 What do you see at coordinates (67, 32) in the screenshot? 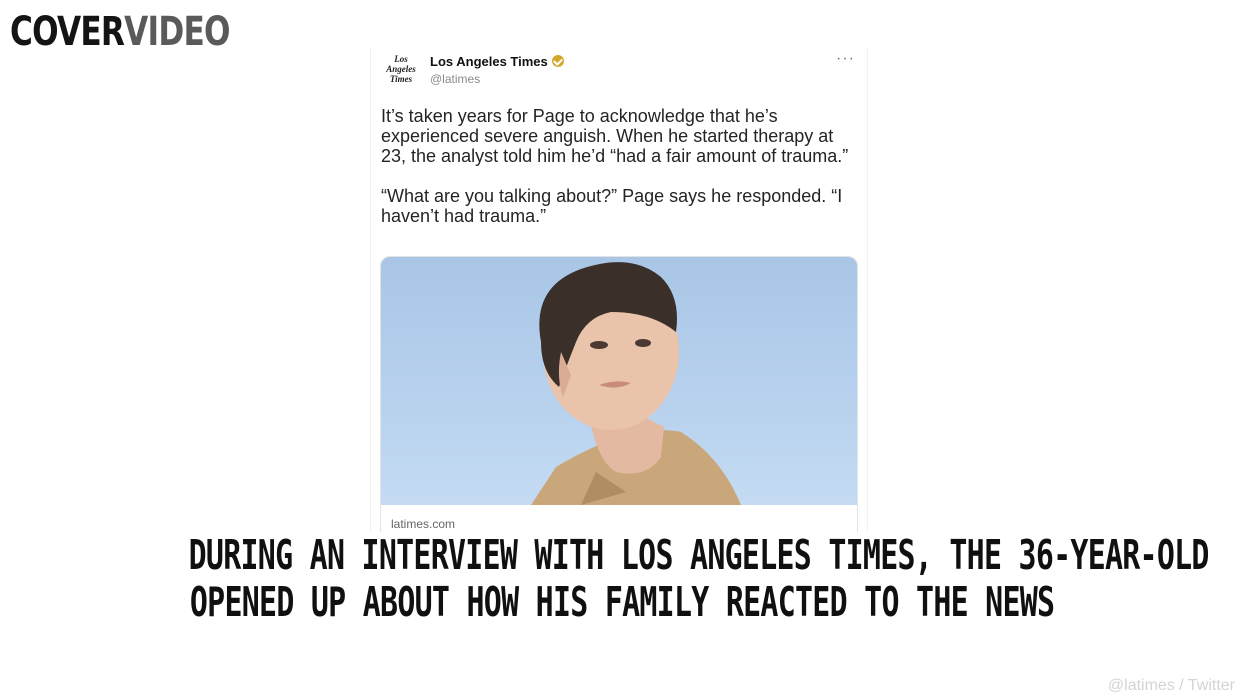
I see `brand-cover-text: COVER` at bounding box center [67, 32].